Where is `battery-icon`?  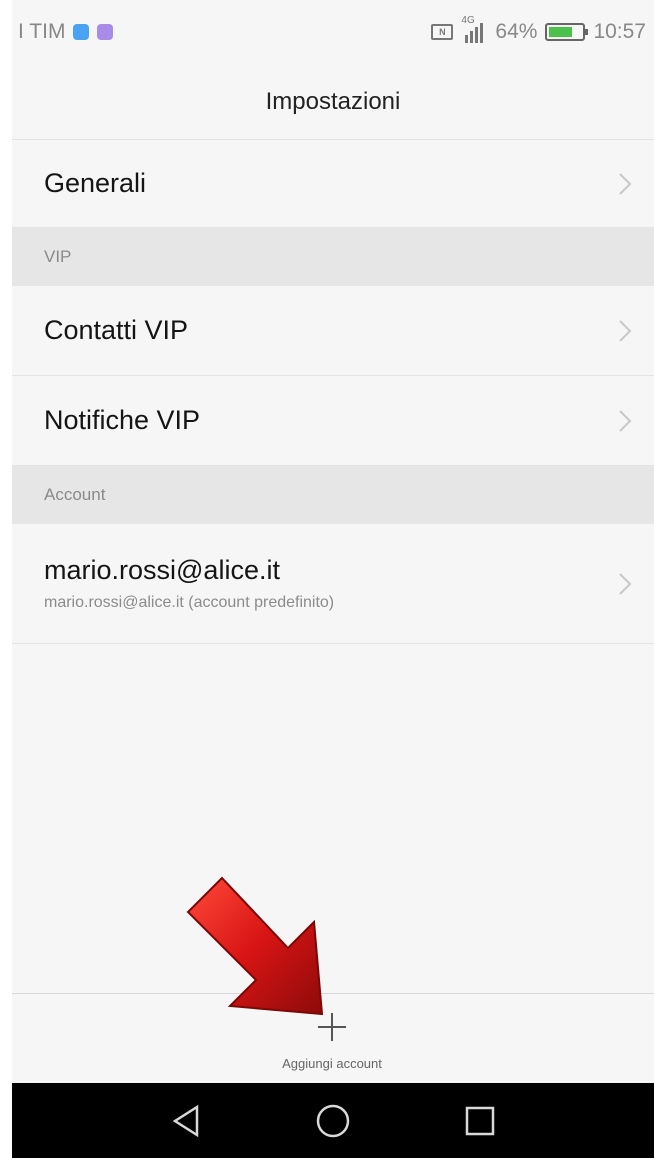 battery-icon is located at coordinates (567, 32).